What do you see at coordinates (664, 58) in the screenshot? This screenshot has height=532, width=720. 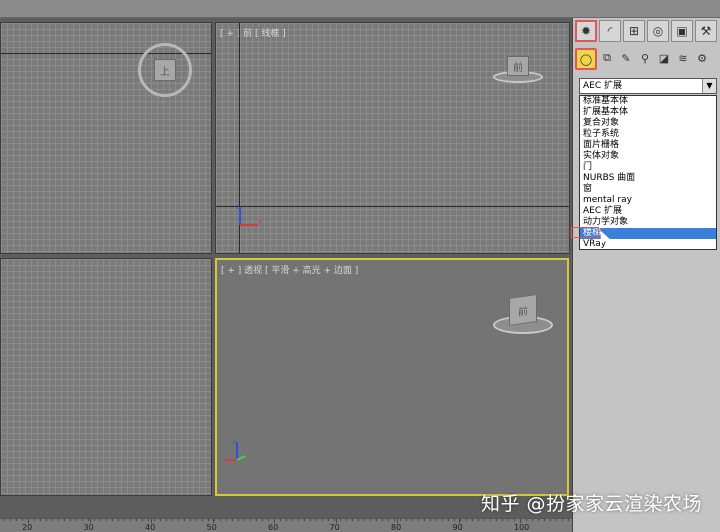 I see `helpers-icon: ◪` at bounding box center [664, 58].